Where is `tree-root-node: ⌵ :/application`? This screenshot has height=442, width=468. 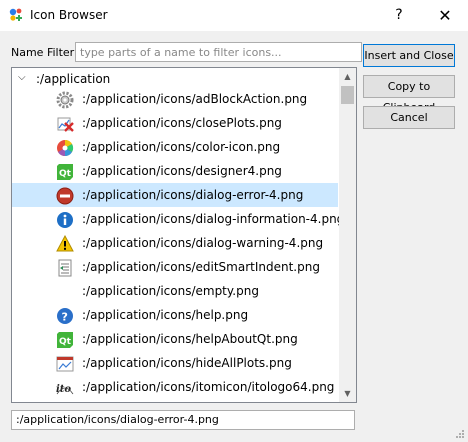 tree-root-node: ⌵ :/application is located at coordinates (175, 78).